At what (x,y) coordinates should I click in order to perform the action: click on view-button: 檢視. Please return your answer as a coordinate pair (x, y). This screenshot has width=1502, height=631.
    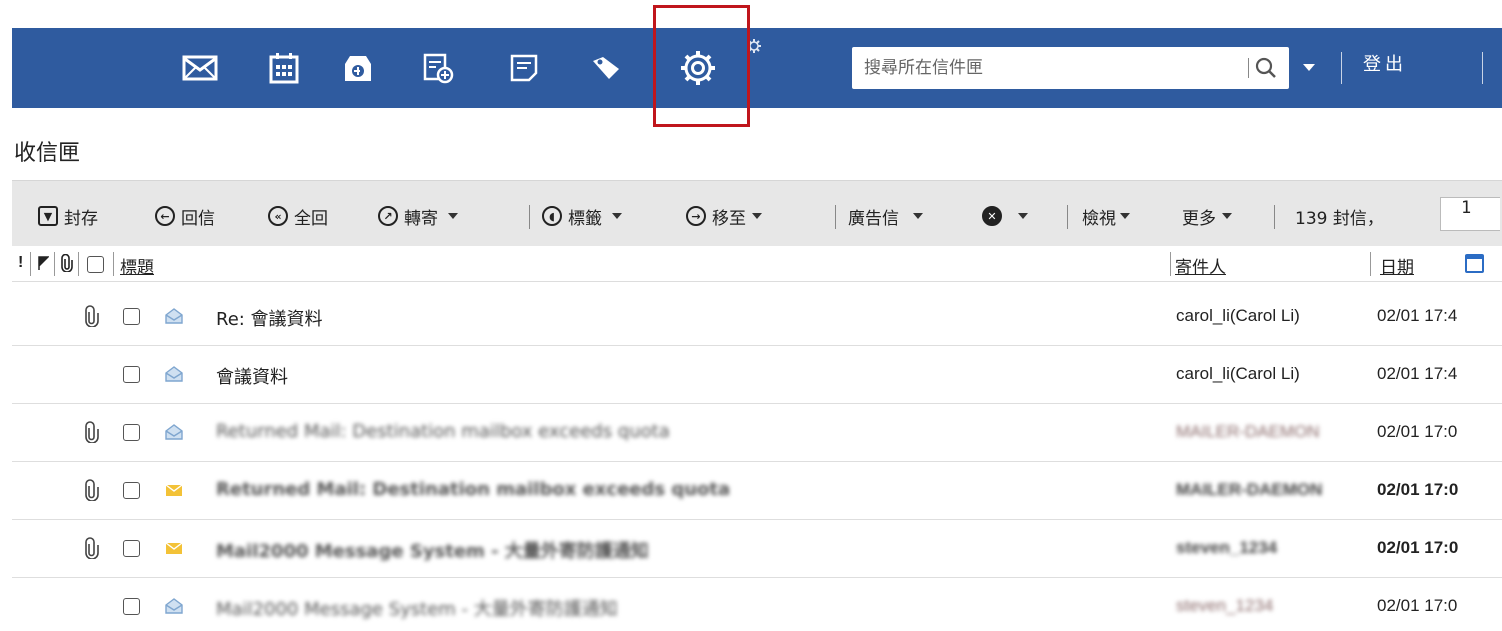
    Looking at the image, I should click on (1106, 216).